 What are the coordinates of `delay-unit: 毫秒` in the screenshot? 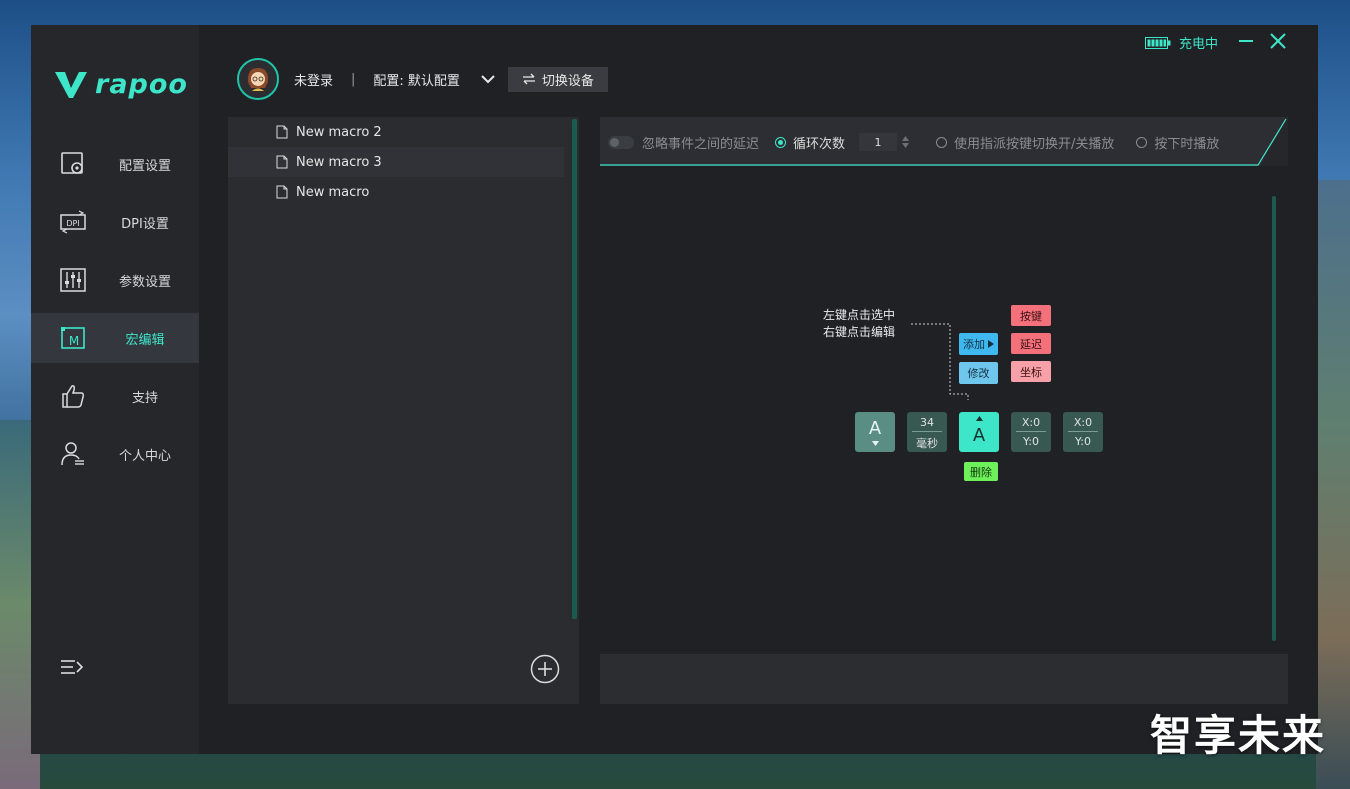 It's located at (927, 443).